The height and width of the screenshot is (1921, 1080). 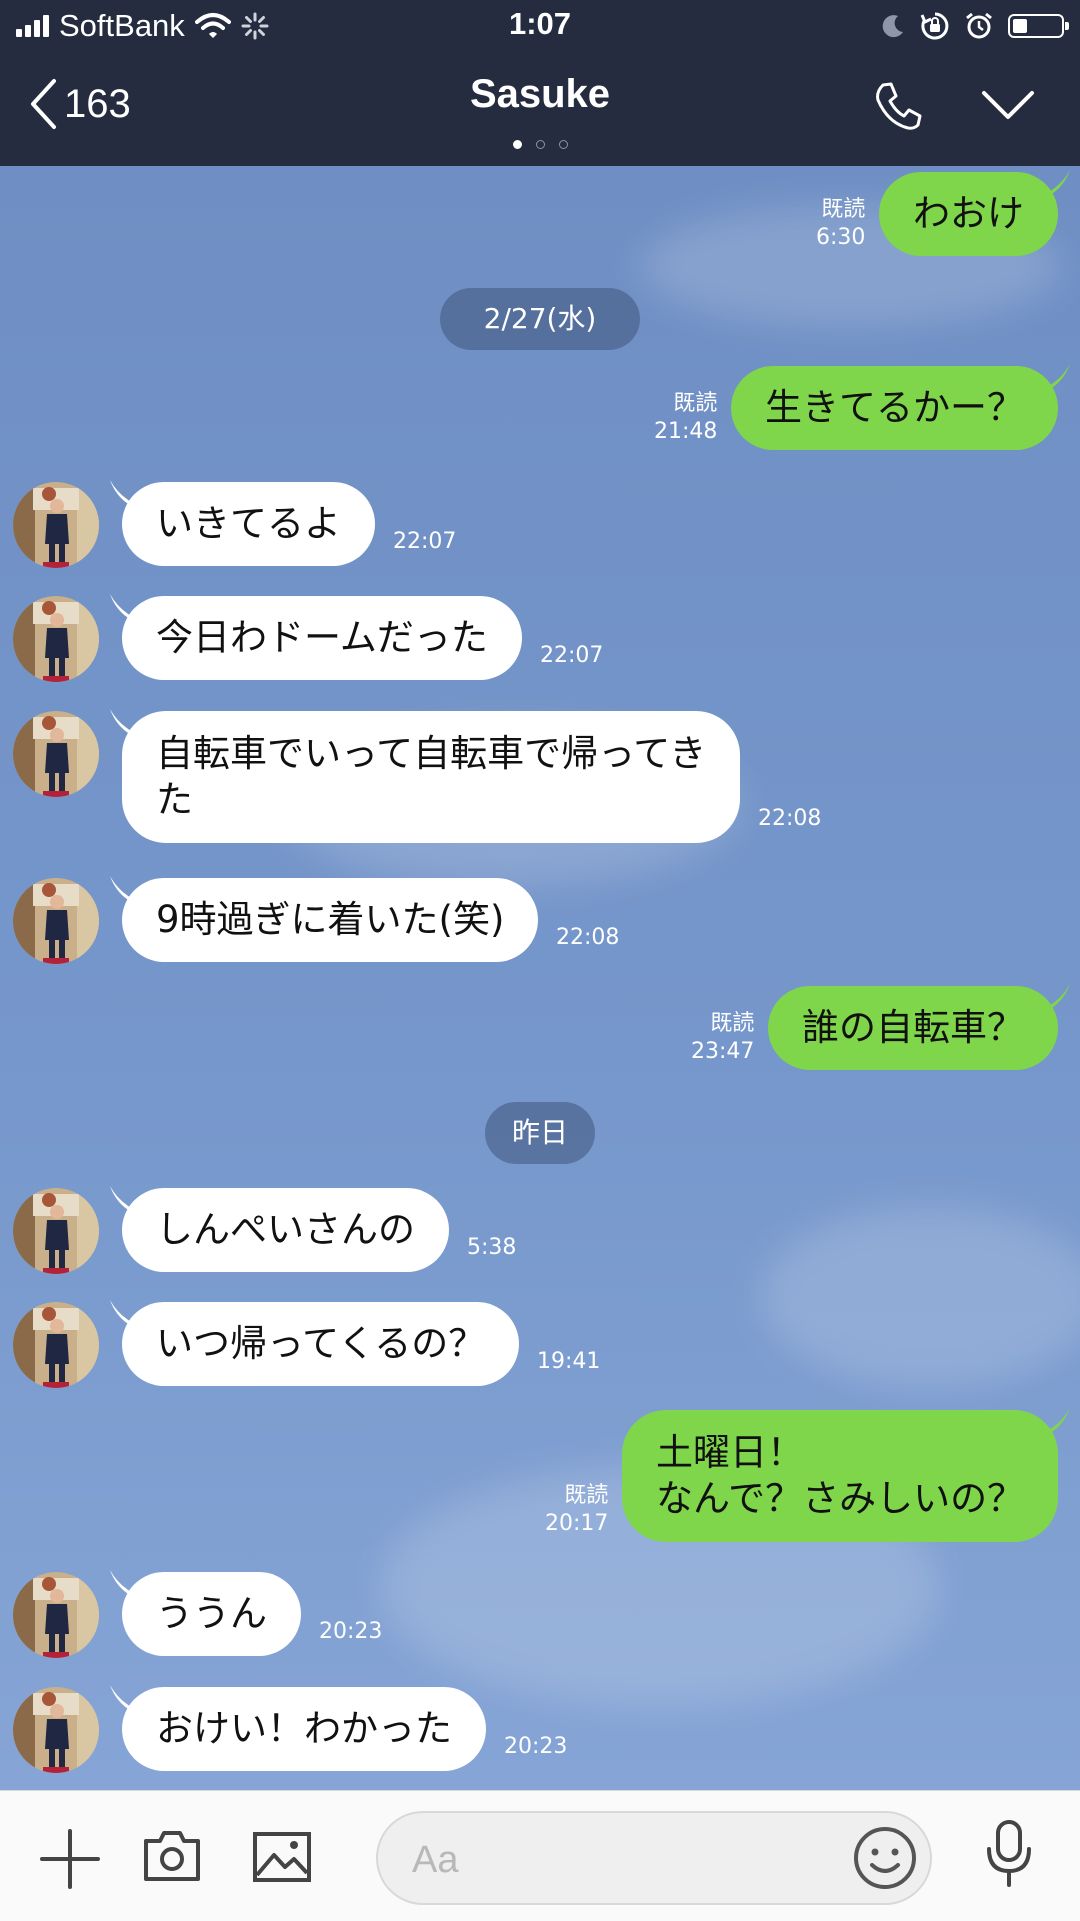 I want to click on message-time: 20:17, so click(x=577, y=1523).